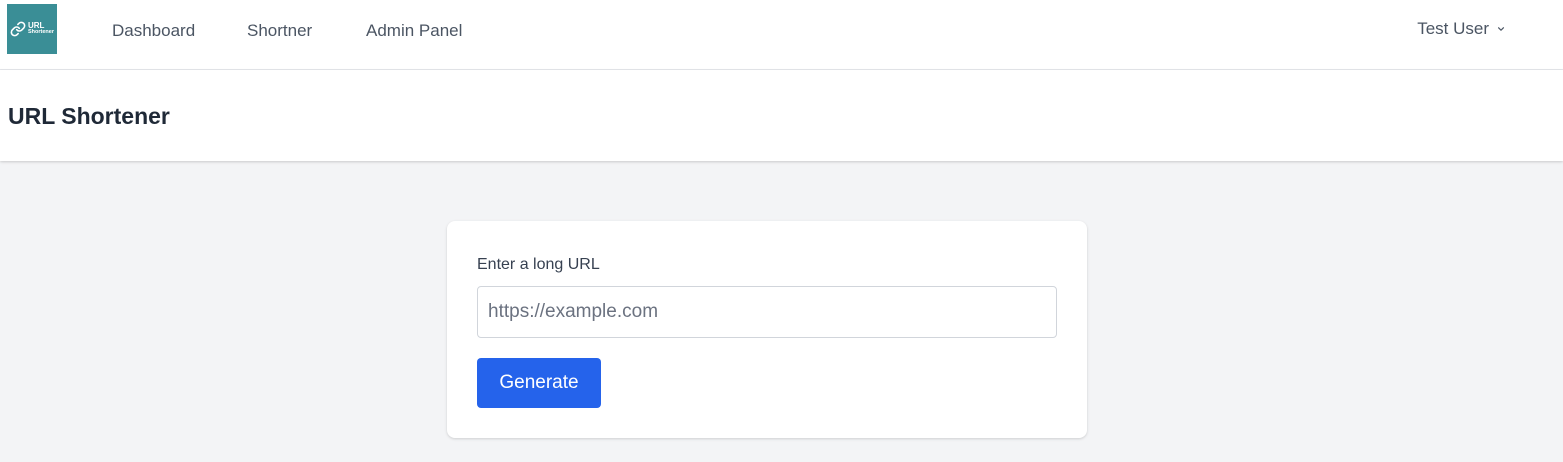 The height and width of the screenshot is (462, 1563). Describe the element at coordinates (18, 29) in the screenshot. I see `link-icon` at that location.